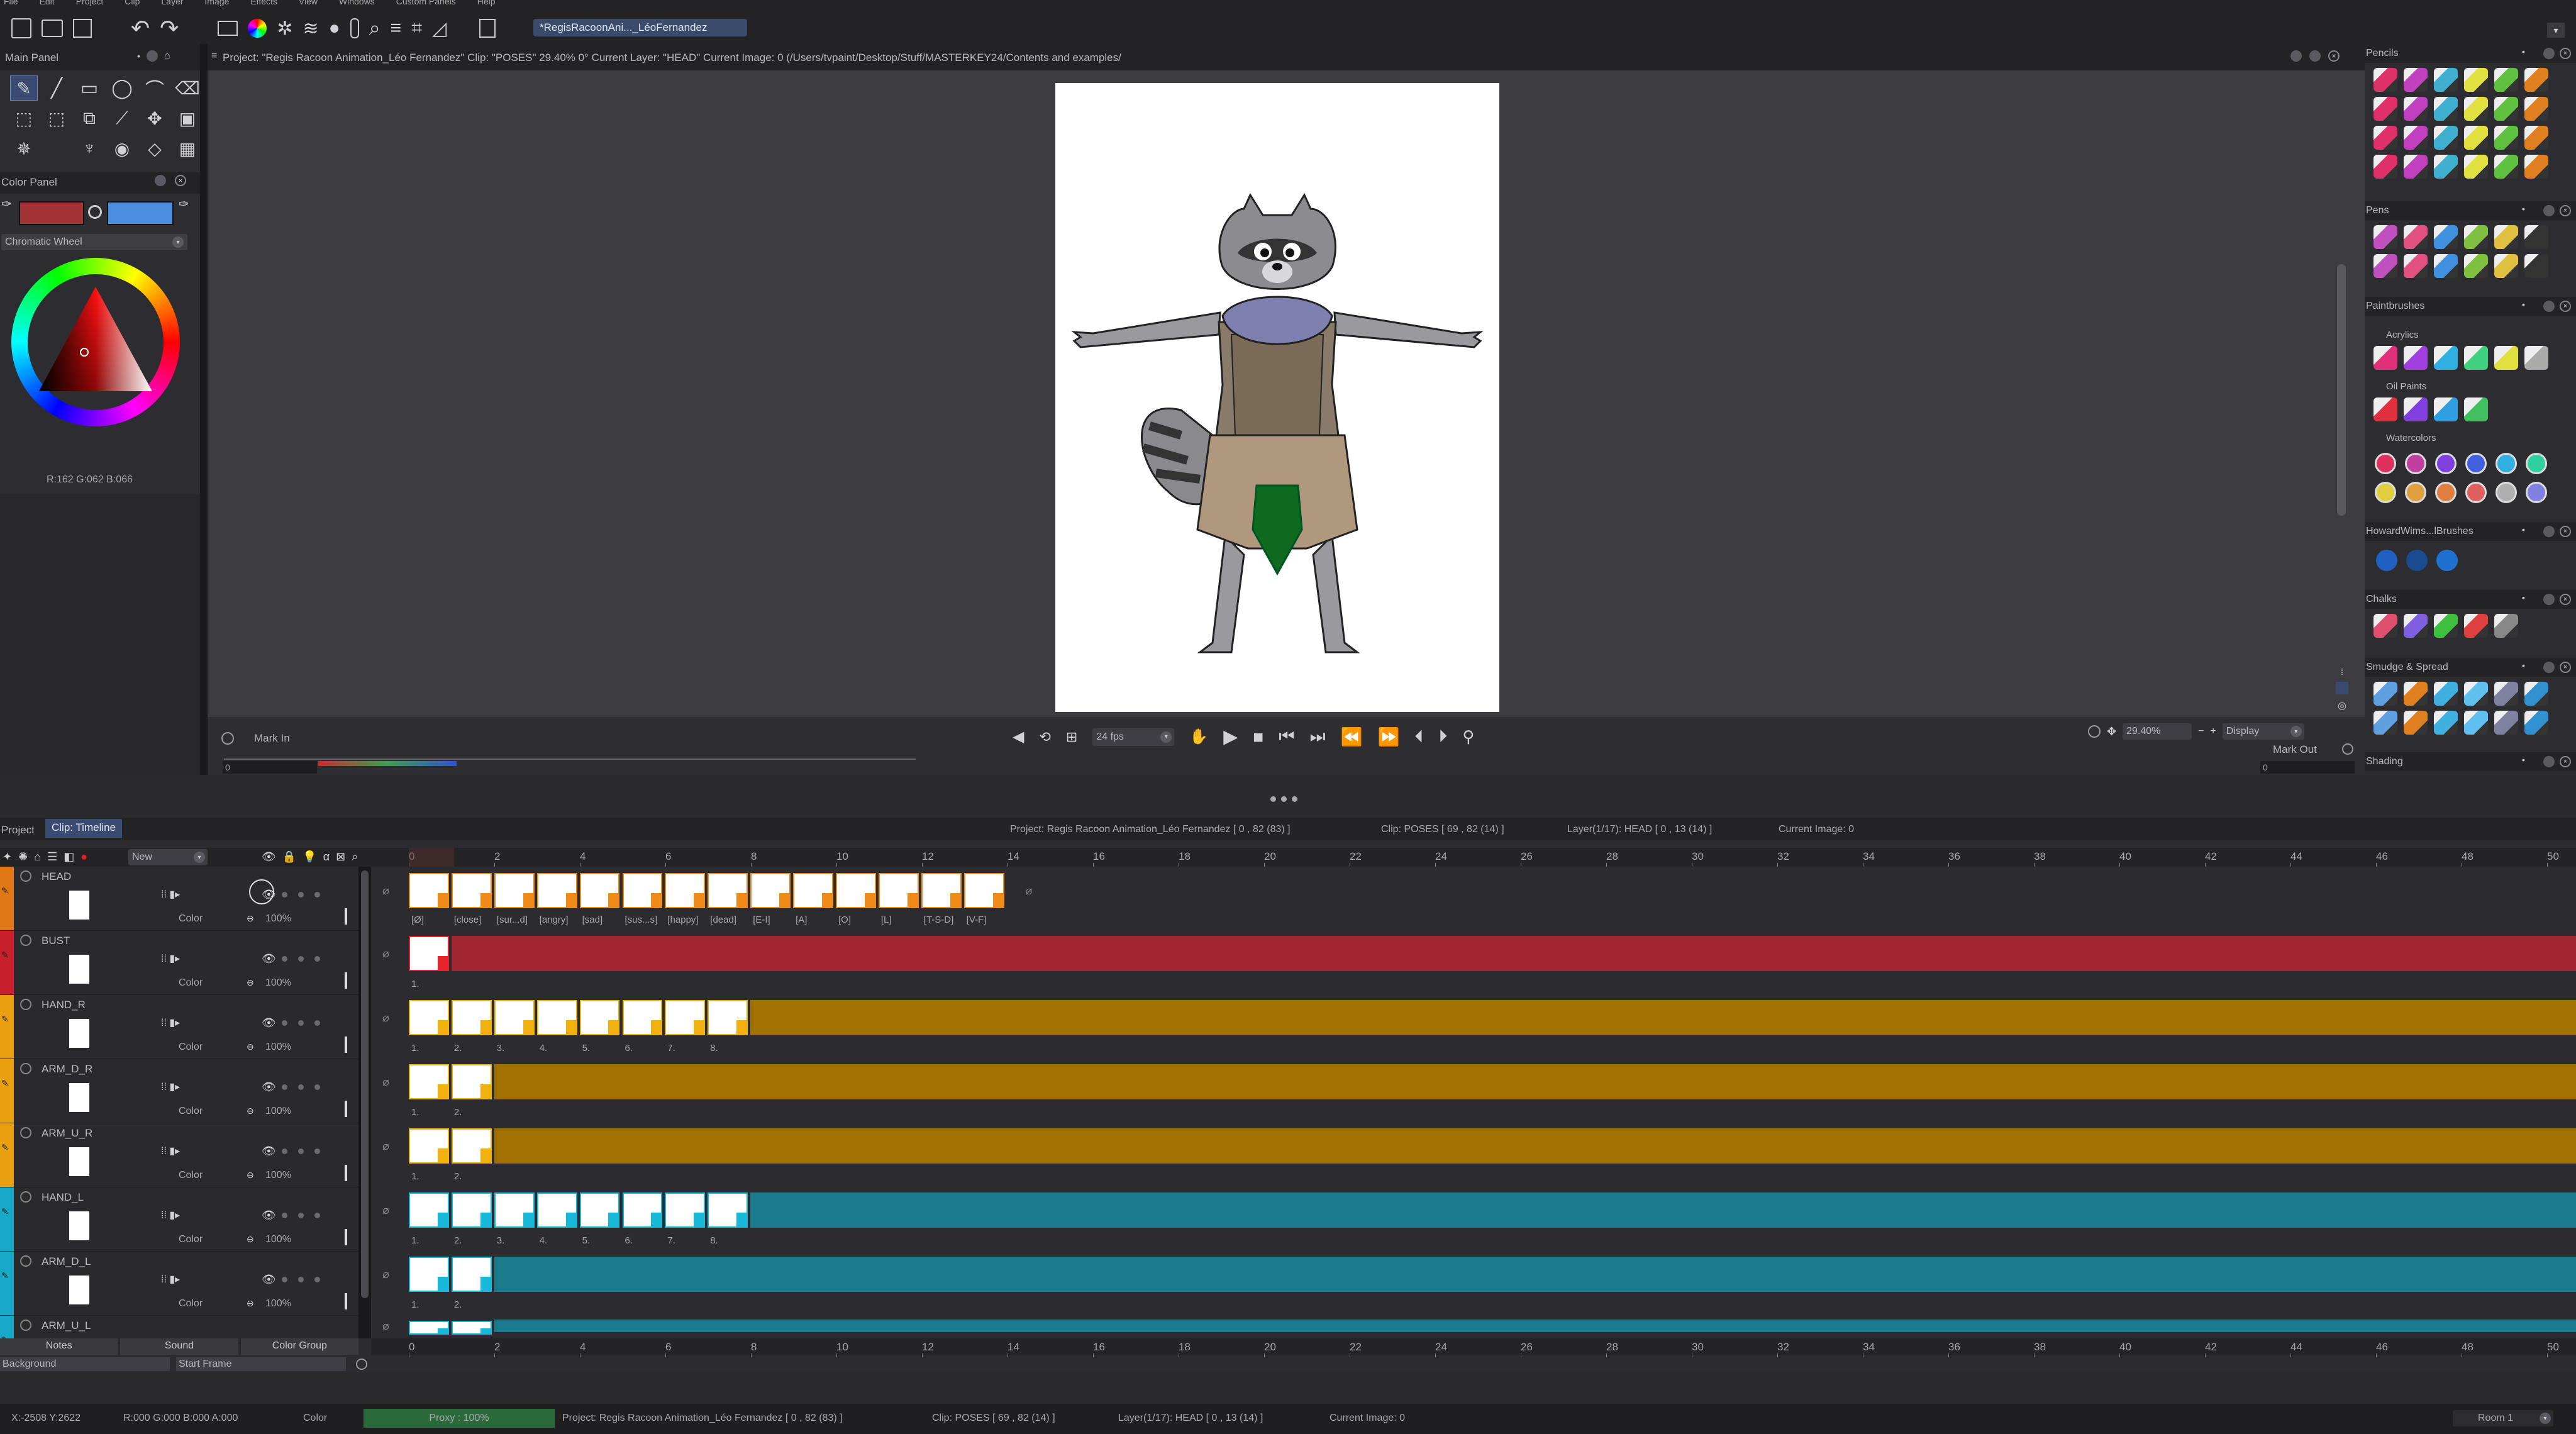  What do you see at coordinates (1044, 737) in the screenshot?
I see `loop-icon: ⟲` at bounding box center [1044, 737].